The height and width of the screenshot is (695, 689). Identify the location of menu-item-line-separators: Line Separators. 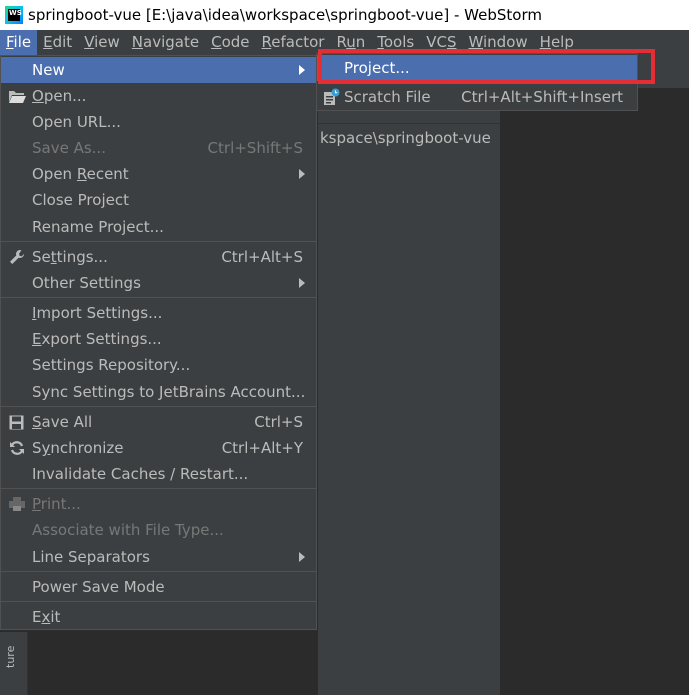
(158, 557).